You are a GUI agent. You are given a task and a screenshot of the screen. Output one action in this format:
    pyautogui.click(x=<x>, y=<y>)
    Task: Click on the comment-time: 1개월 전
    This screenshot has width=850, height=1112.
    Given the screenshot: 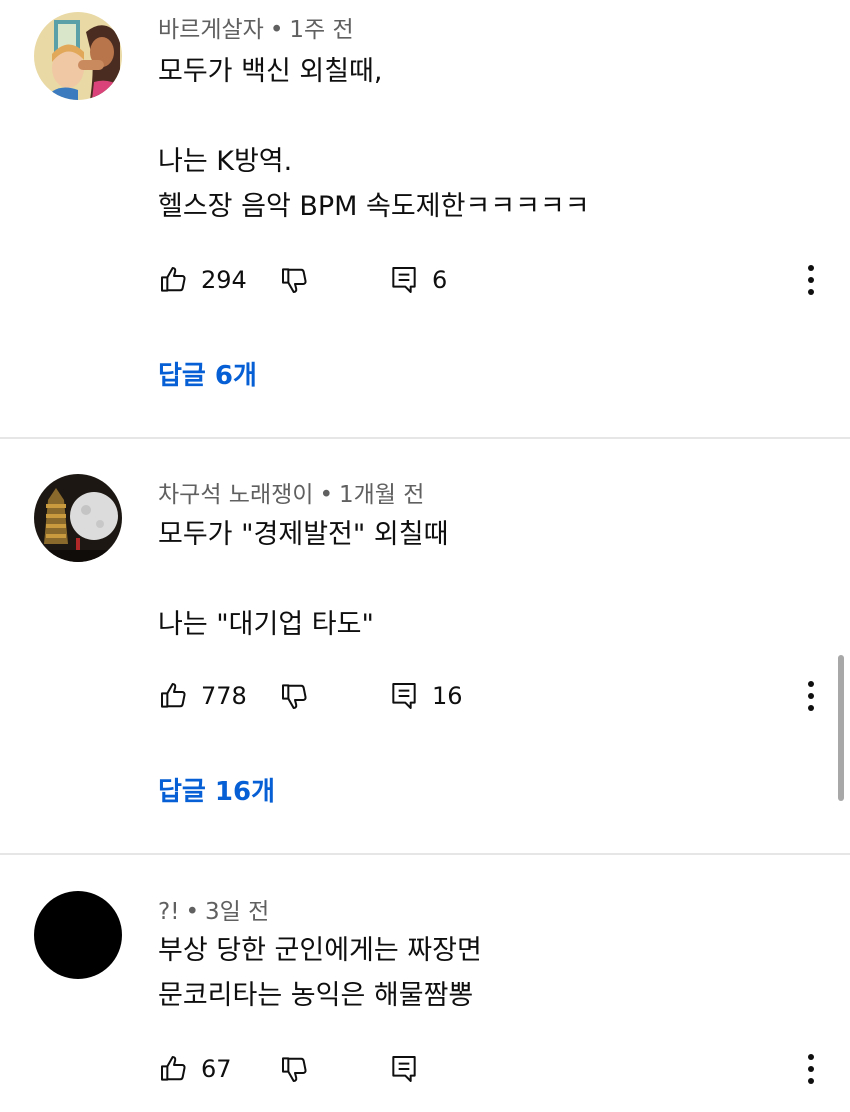 What is the action you would take?
    pyautogui.click(x=381, y=495)
    